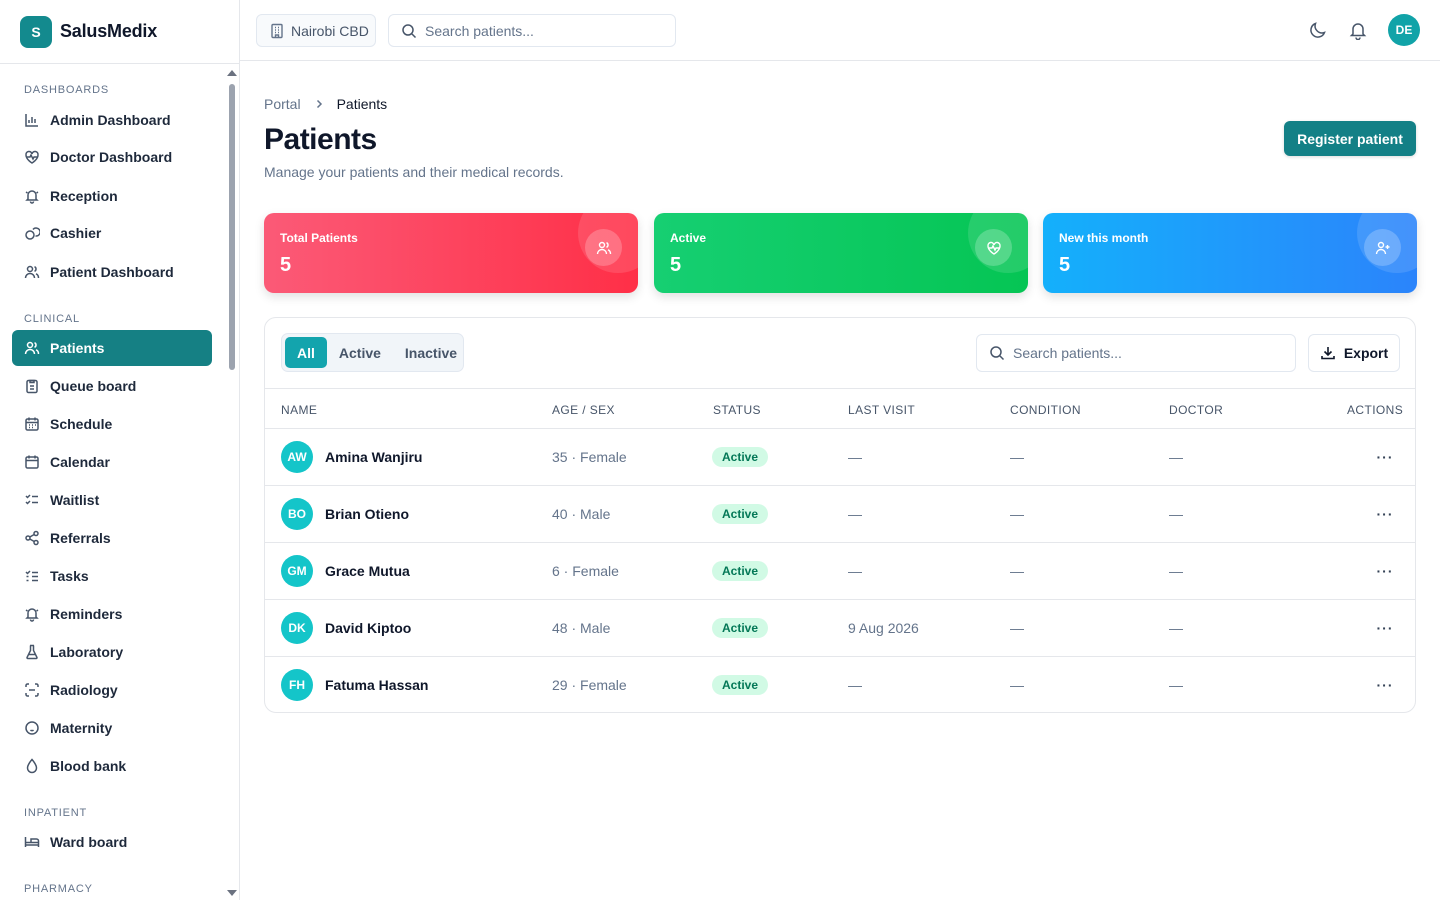 This screenshot has width=1440, height=900. What do you see at coordinates (112, 538) in the screenshot?
I see `sidebar-item-referrals: Referrals` at bounding box center [112, 538].